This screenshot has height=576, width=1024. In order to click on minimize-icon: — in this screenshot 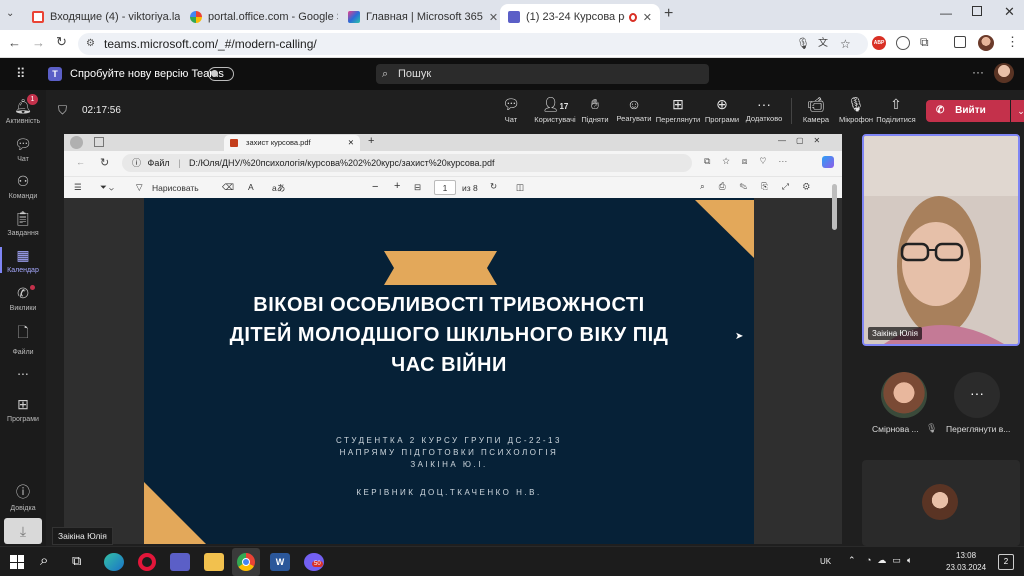, I will do `click(946, 13)`.